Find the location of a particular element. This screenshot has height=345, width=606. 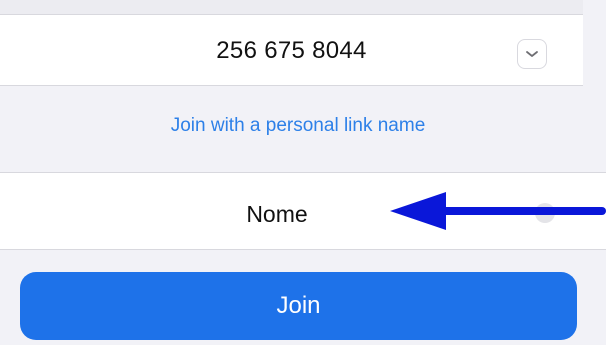

chevron-down-icon is located at coordinates (532, 54).